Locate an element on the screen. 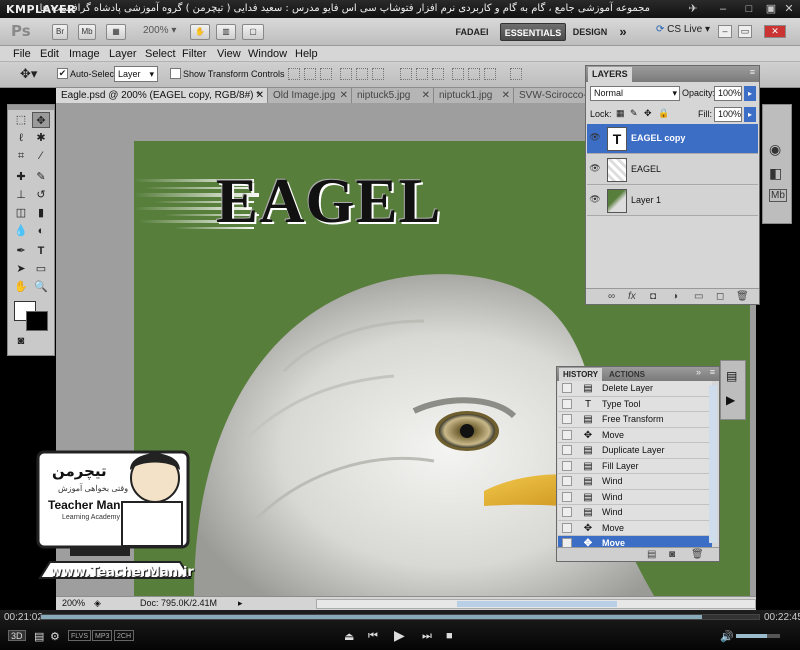 This screenshot has height=650, width=800. menu-window: Window is located at coordinates (267, 54).